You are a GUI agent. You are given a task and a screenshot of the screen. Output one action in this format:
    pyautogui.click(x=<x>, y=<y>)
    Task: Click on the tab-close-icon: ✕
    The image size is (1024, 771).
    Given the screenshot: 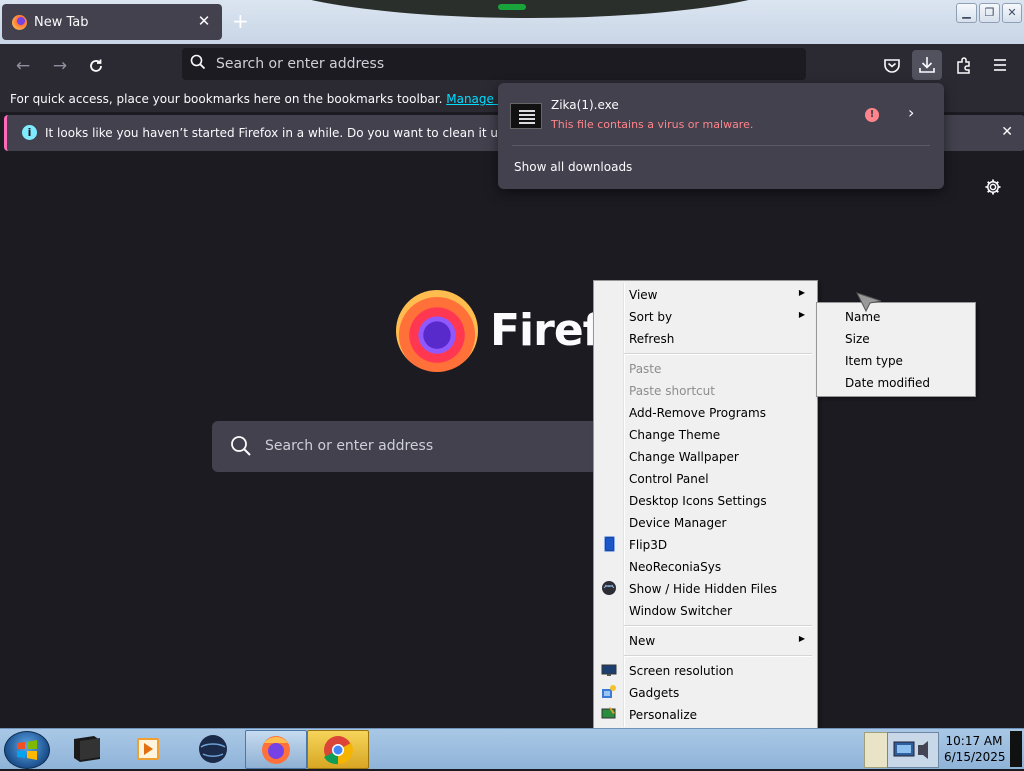 What is the action you would take?
    pyautogui.click(x=204, y=21)
    